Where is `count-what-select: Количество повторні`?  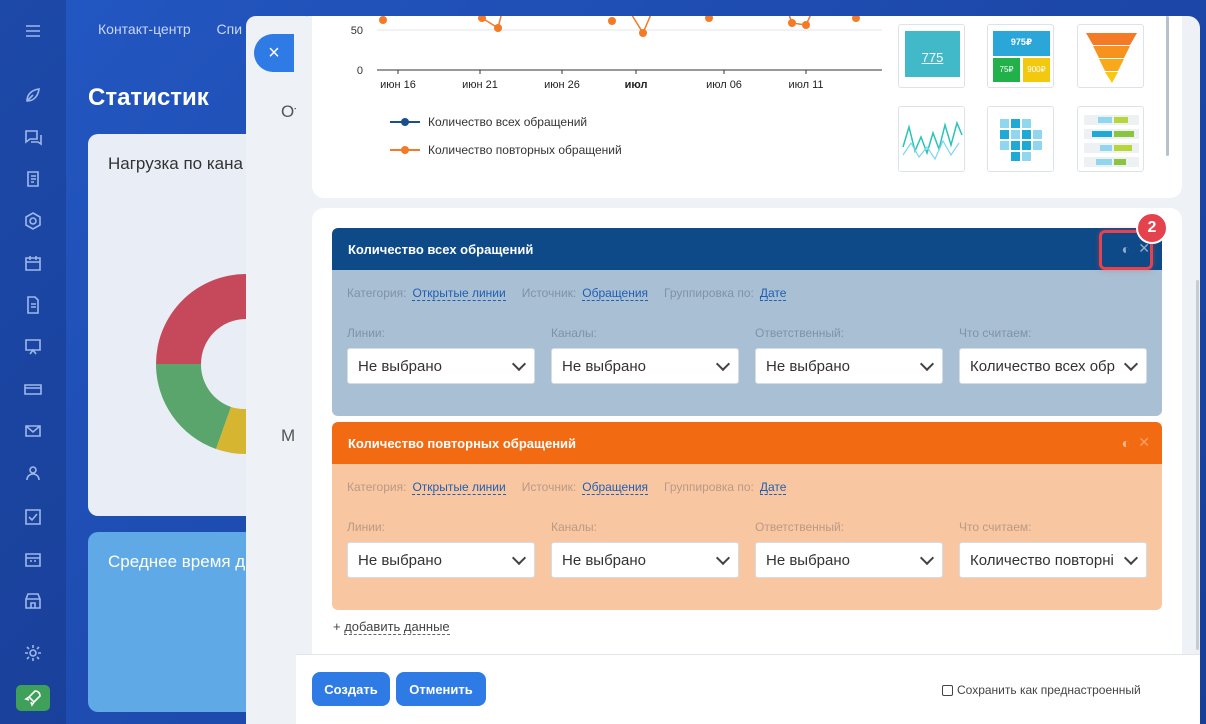 count-what-select: Количество повторні is located at coordinates (1053, 560).